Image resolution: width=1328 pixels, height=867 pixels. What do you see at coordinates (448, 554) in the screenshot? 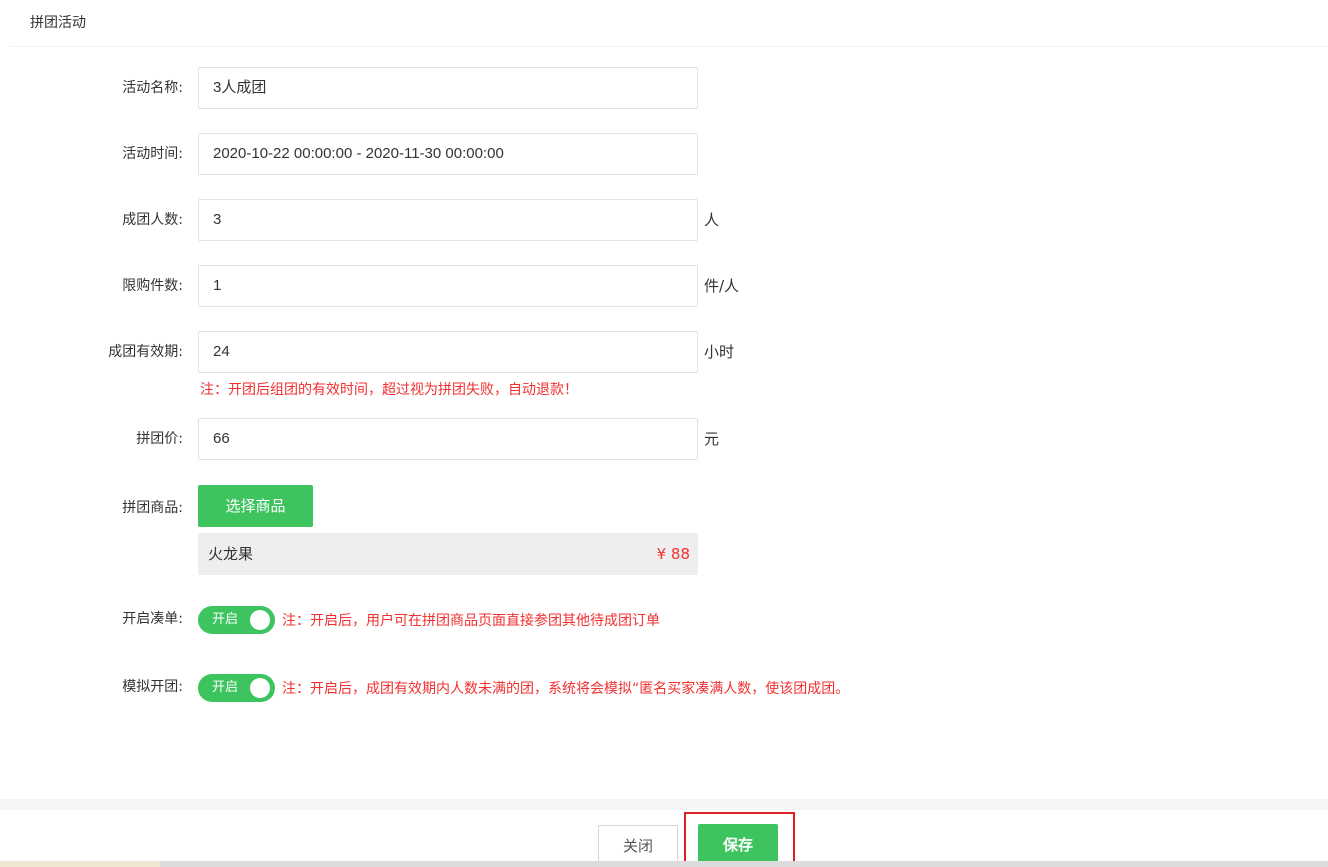
I see `selected-goods-item: 火龙果 ¥ 88` at bounding box center [448, 554].